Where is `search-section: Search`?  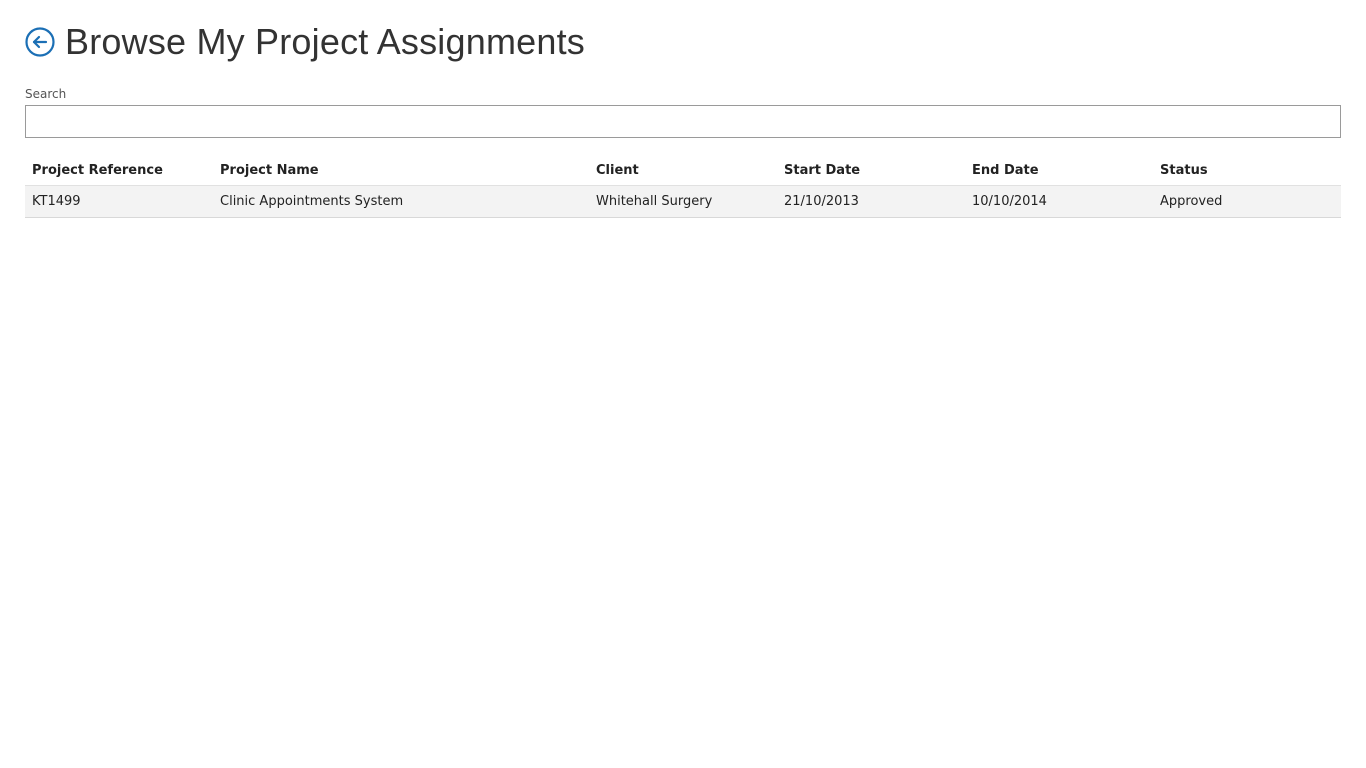
search-section: Search is located at coordinates (683, 112).